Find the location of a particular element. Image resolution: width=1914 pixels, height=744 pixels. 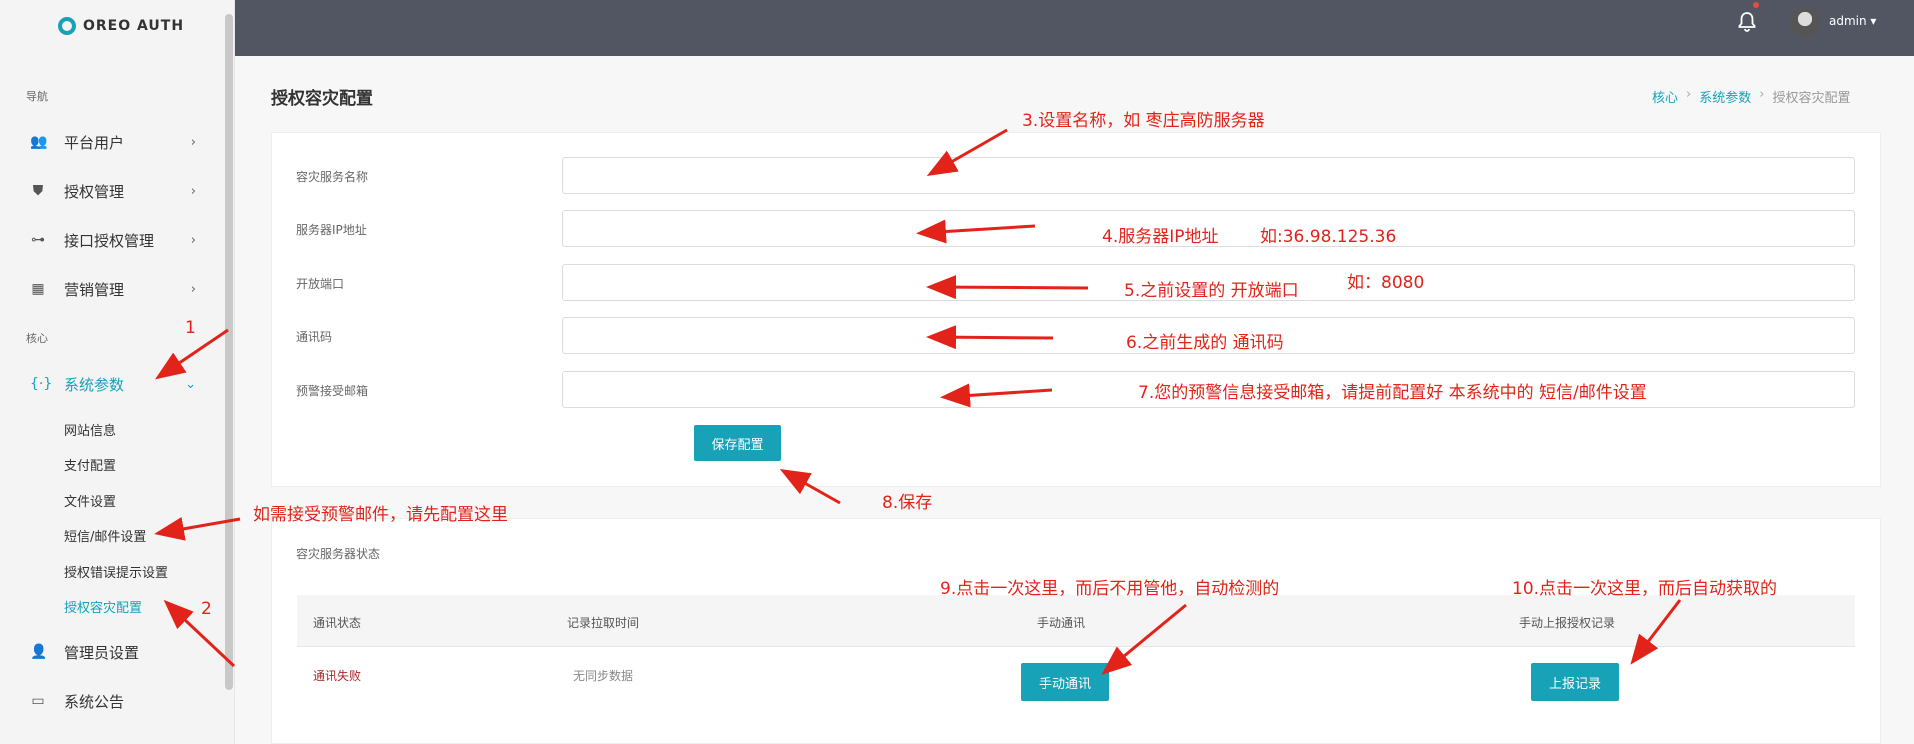

comm-state-value: 通讯失败 is located at coordinates (337, 676).